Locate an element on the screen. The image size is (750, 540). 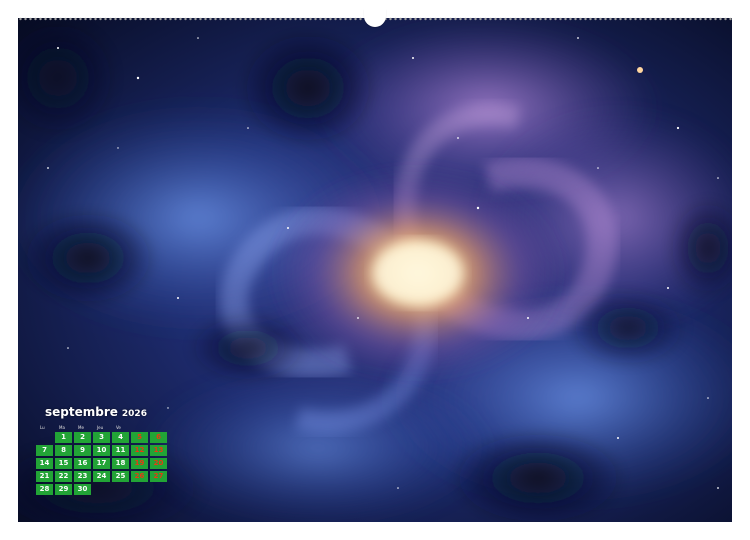
calendar-day: 7 is located at coordinates (44, 450).